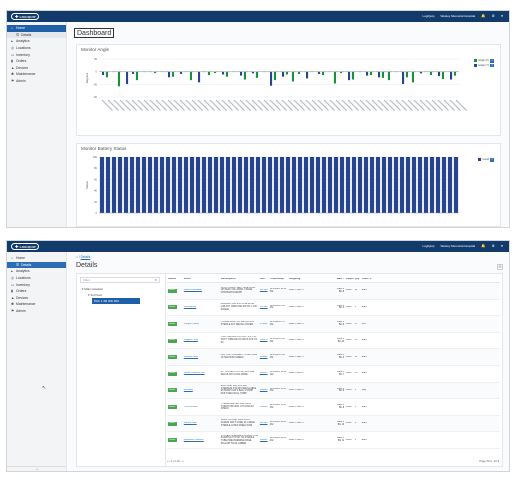 The image size is (516, 484). I want to click on tree-node-selected: PAC 1 3R WD 300, so click(116, 301).